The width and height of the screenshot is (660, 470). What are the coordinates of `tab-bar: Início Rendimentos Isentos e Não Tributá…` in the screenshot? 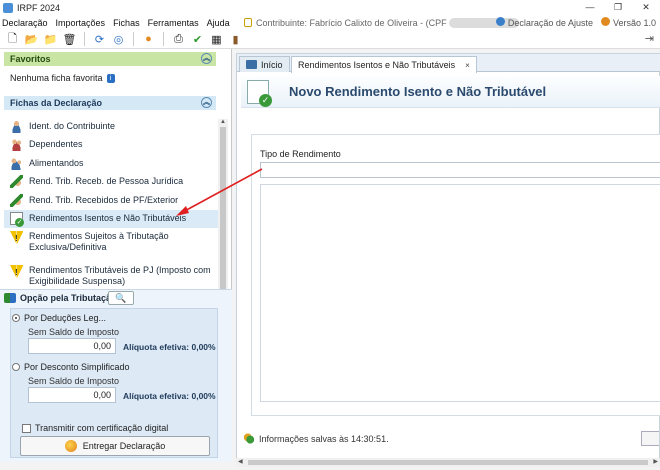 It's located at (448, 63).